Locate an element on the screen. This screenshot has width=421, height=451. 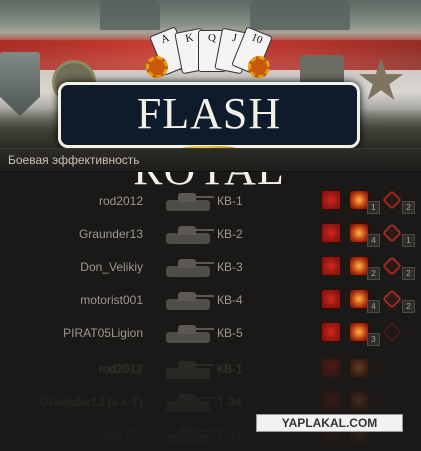
player-name: PIRAT05Ligion is located at coordinates (103, 333).